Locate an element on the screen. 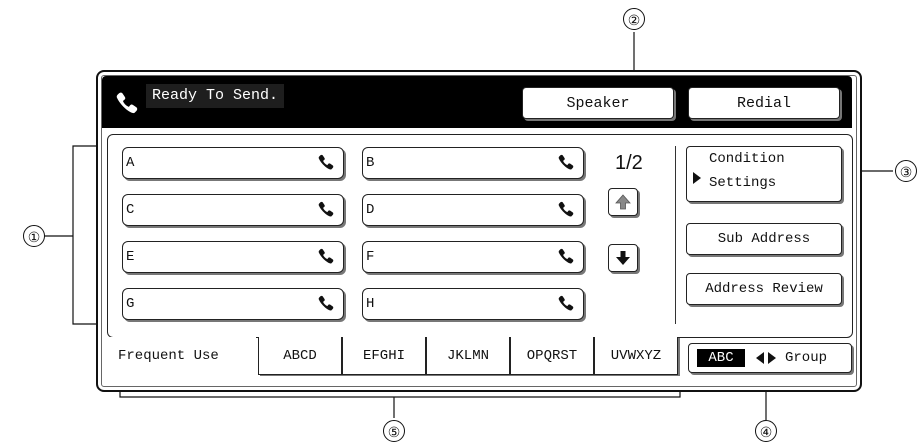 The height and width of the screenshot is (445, 923). tab-frequent-use: Frequent Use is located at coordinates (182, 356).